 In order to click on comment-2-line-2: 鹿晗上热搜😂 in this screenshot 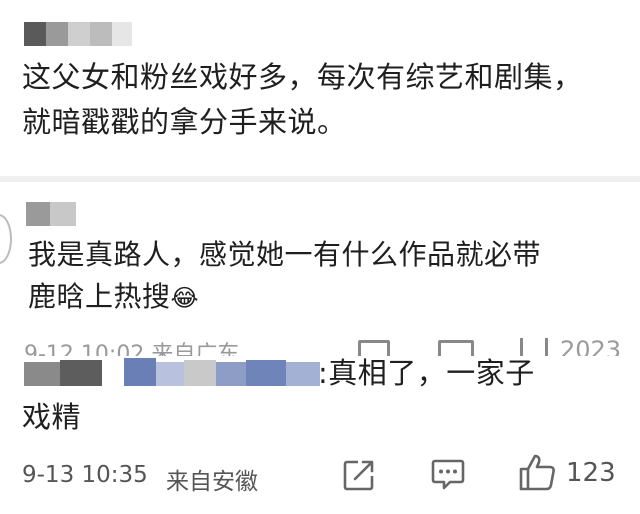, I will do `click(113, 297)`.